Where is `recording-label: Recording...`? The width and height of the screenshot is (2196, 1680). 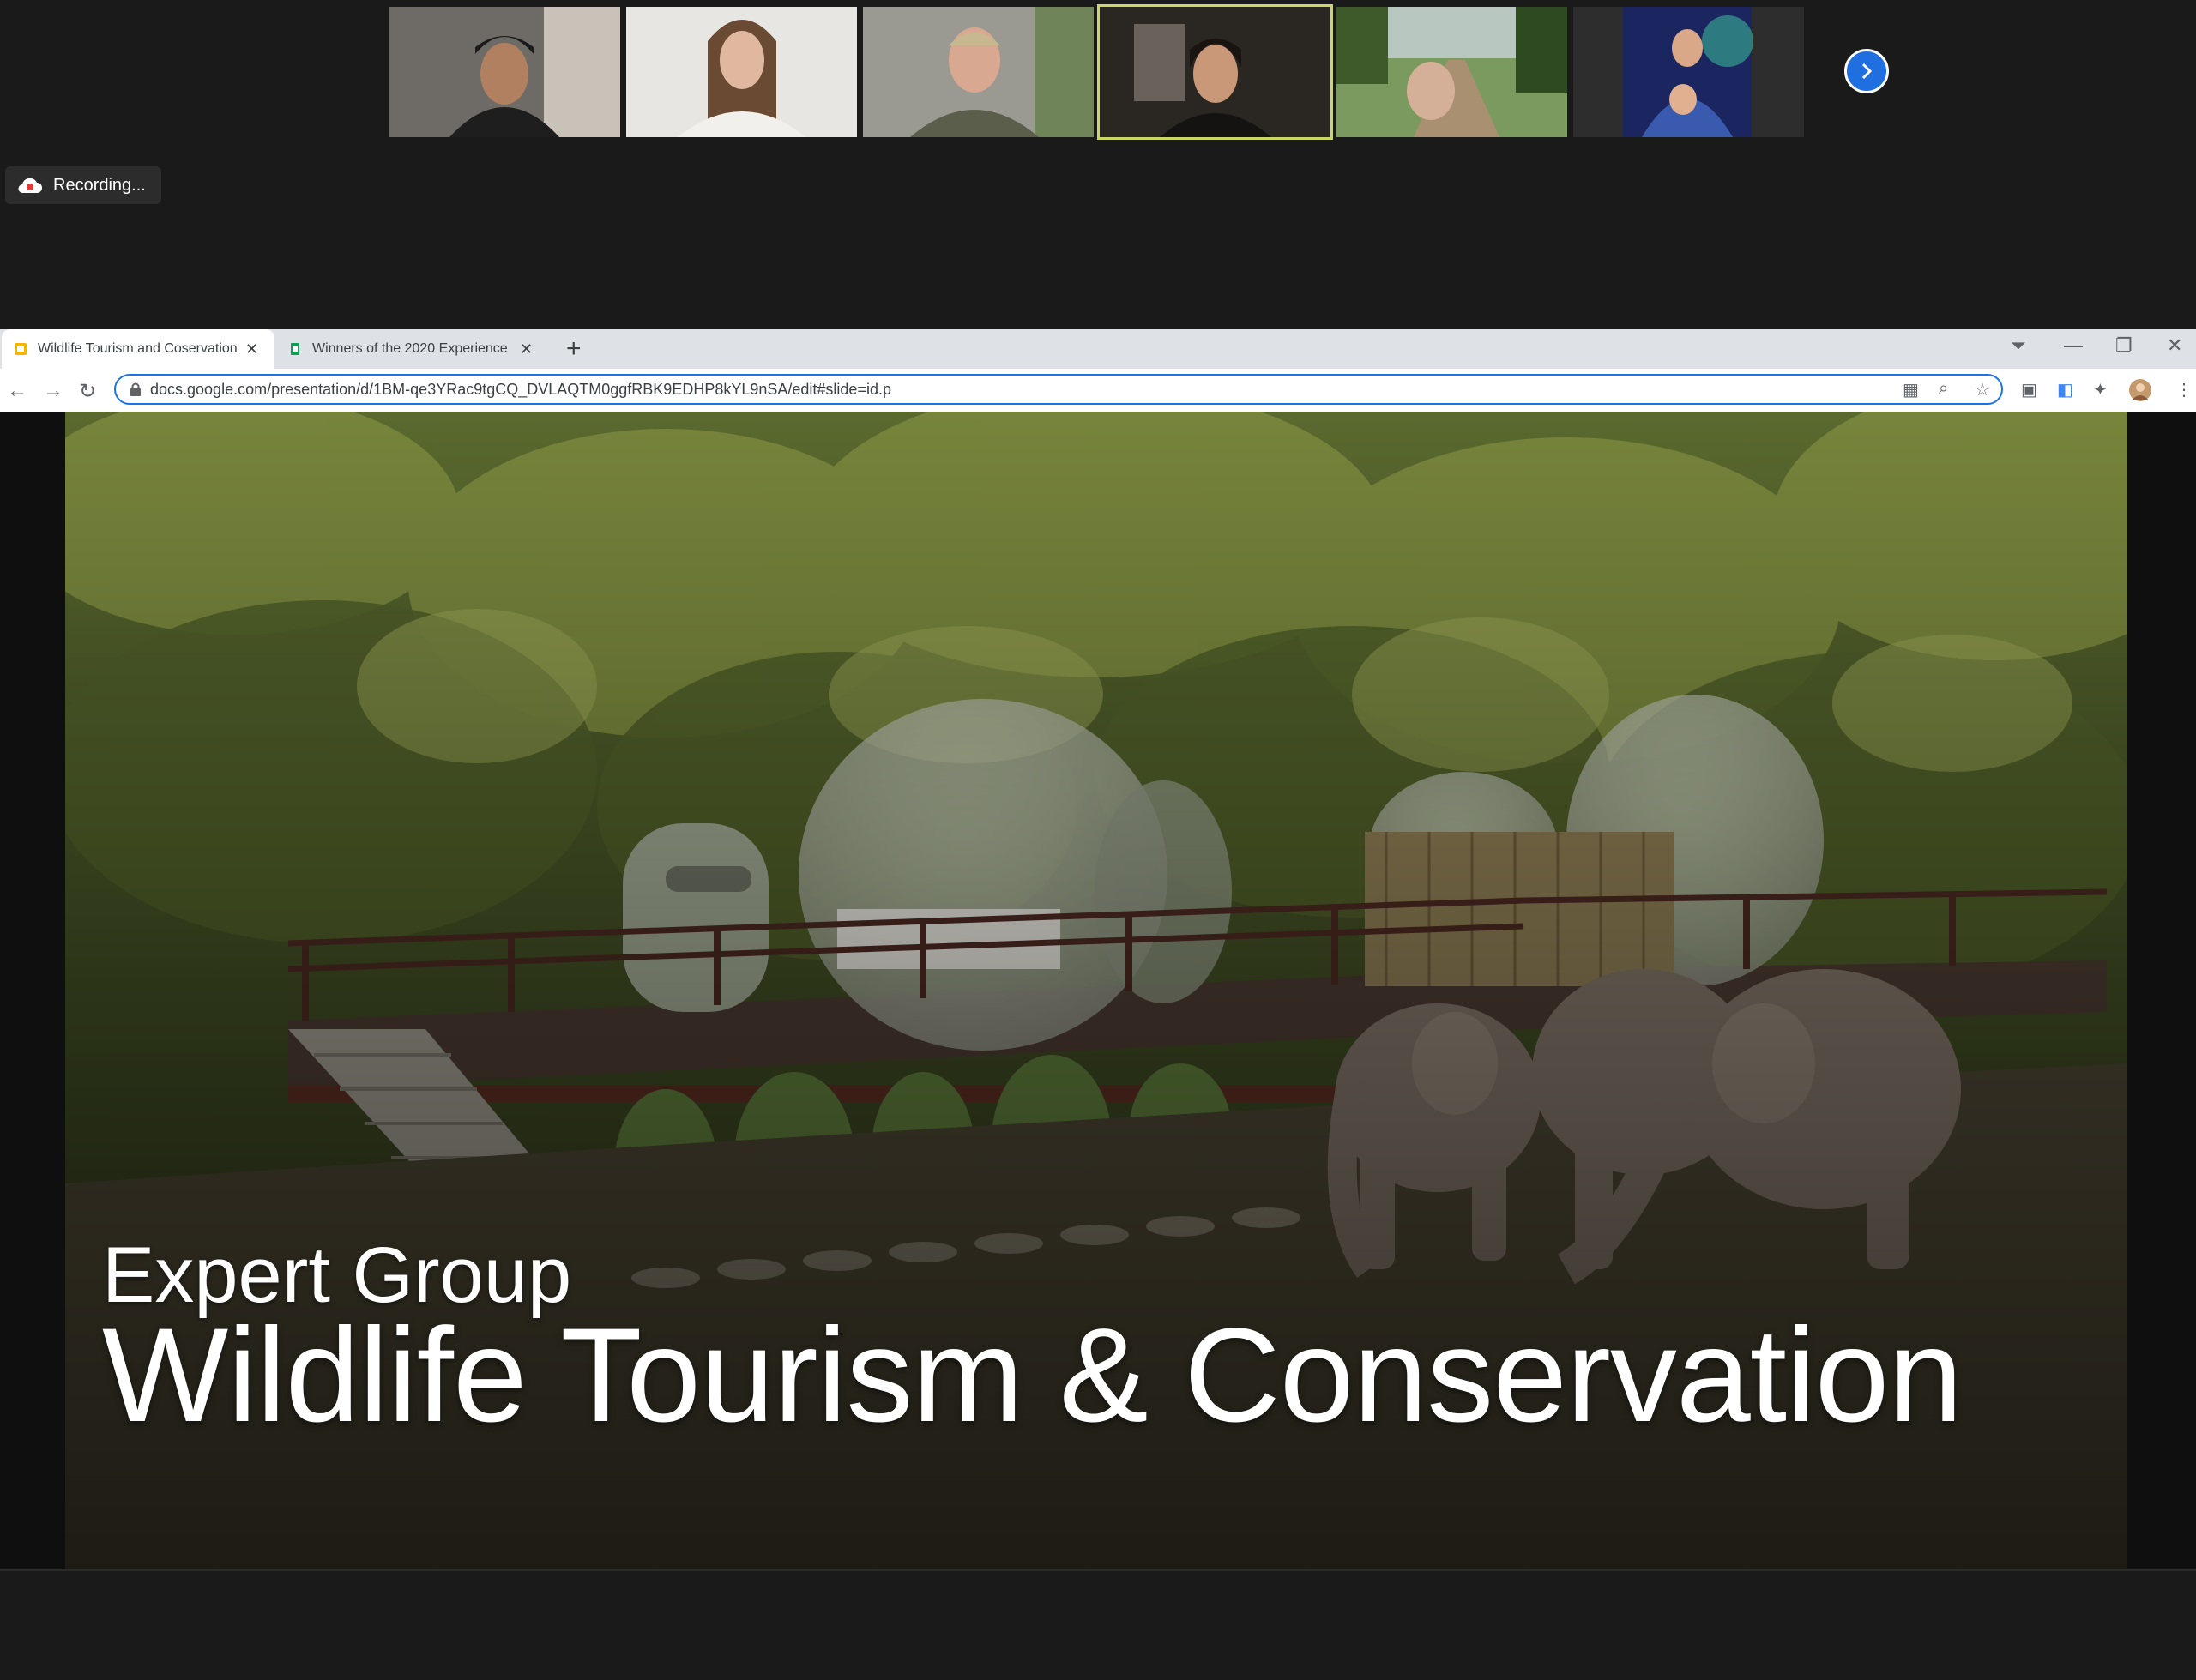
recording-label: Recording... is located at coordinates (99, 185).